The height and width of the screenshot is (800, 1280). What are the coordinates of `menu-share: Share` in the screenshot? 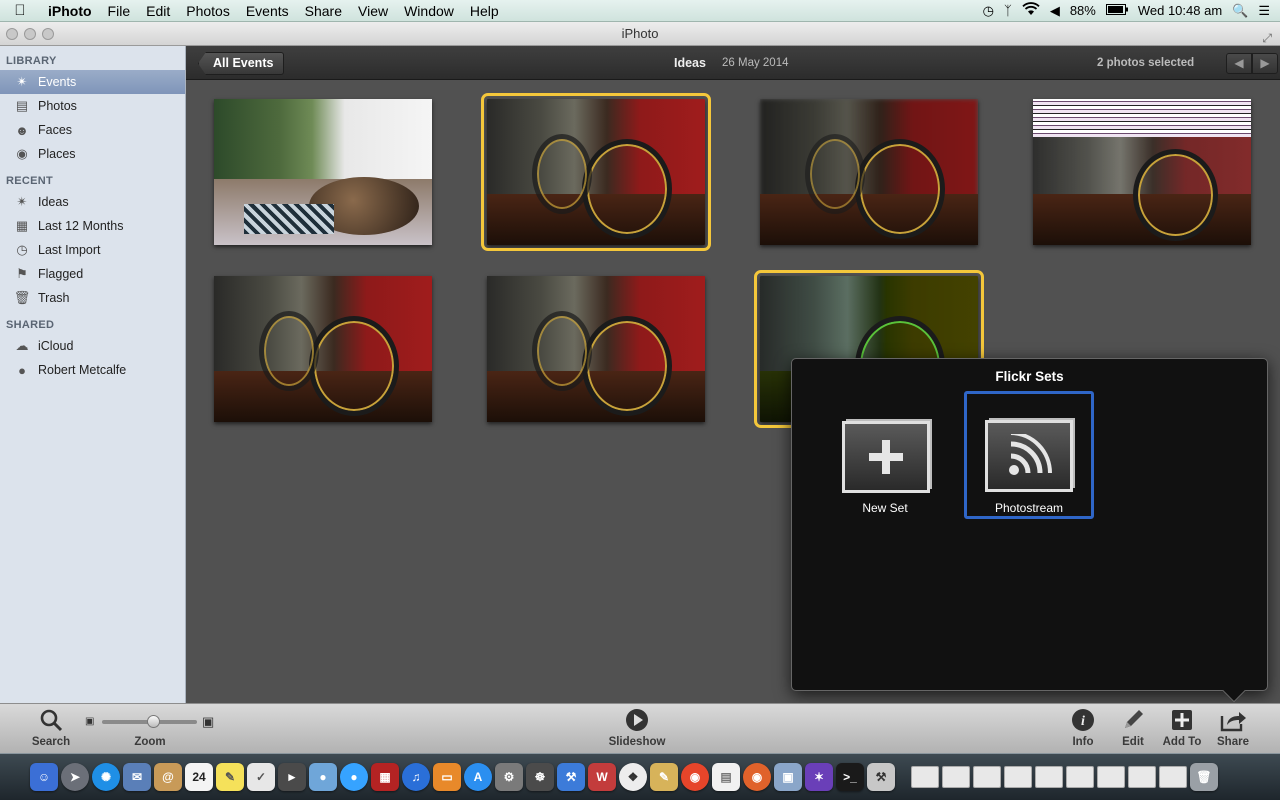 It's located at (323, 11).